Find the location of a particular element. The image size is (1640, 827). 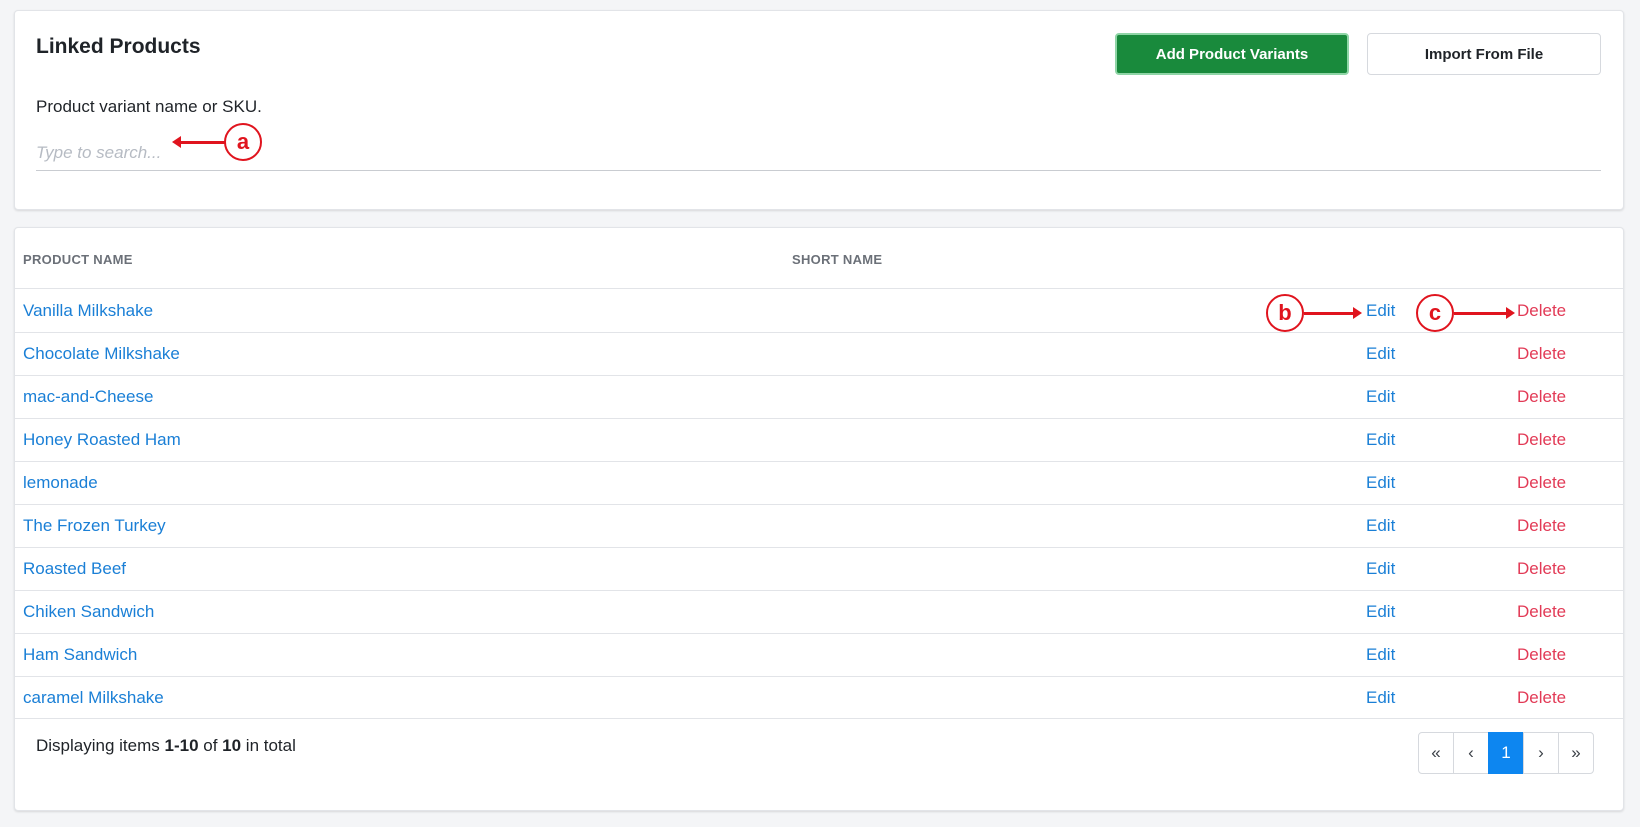

table-row: The Frozen Turkey Edit Delete is located at coordinates (819, 525).